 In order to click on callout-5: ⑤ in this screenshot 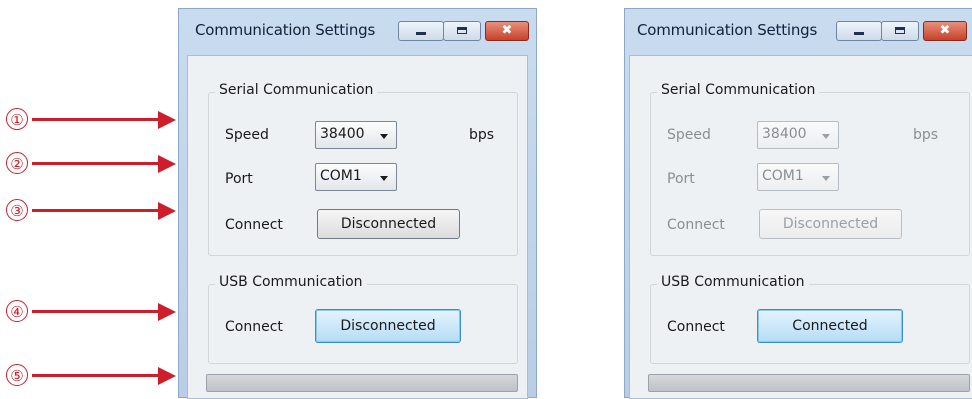, I will do `click(91, 376)`.